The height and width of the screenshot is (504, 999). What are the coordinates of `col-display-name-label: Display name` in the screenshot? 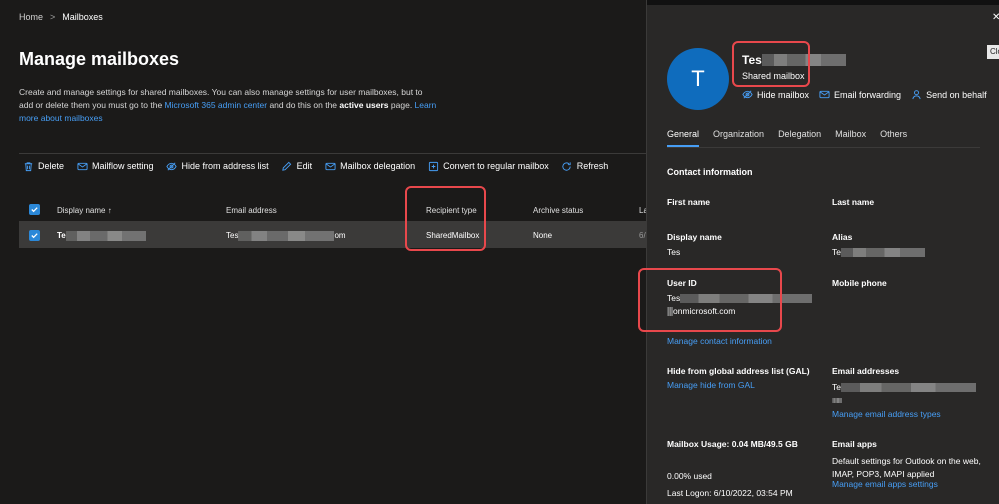 It's located at (81, 210).